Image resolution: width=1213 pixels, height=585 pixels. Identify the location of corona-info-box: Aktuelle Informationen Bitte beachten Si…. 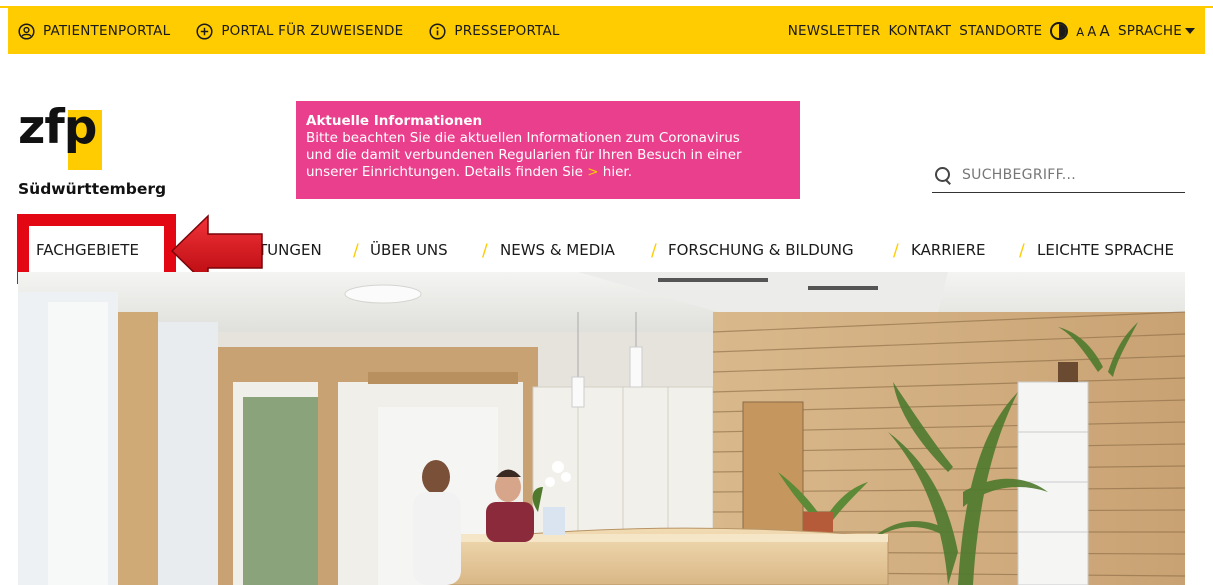
(548, 150).